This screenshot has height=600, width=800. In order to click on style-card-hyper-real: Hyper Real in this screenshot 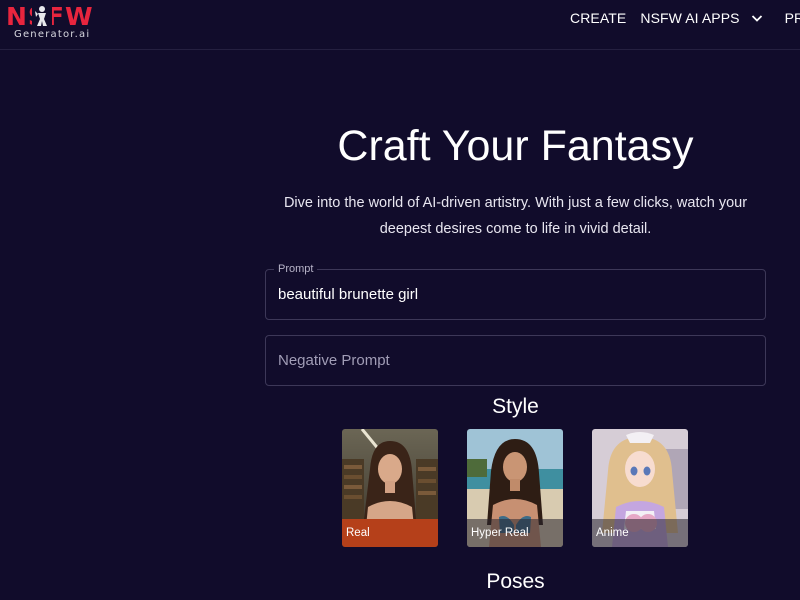, I will do `click(515, 488)`.